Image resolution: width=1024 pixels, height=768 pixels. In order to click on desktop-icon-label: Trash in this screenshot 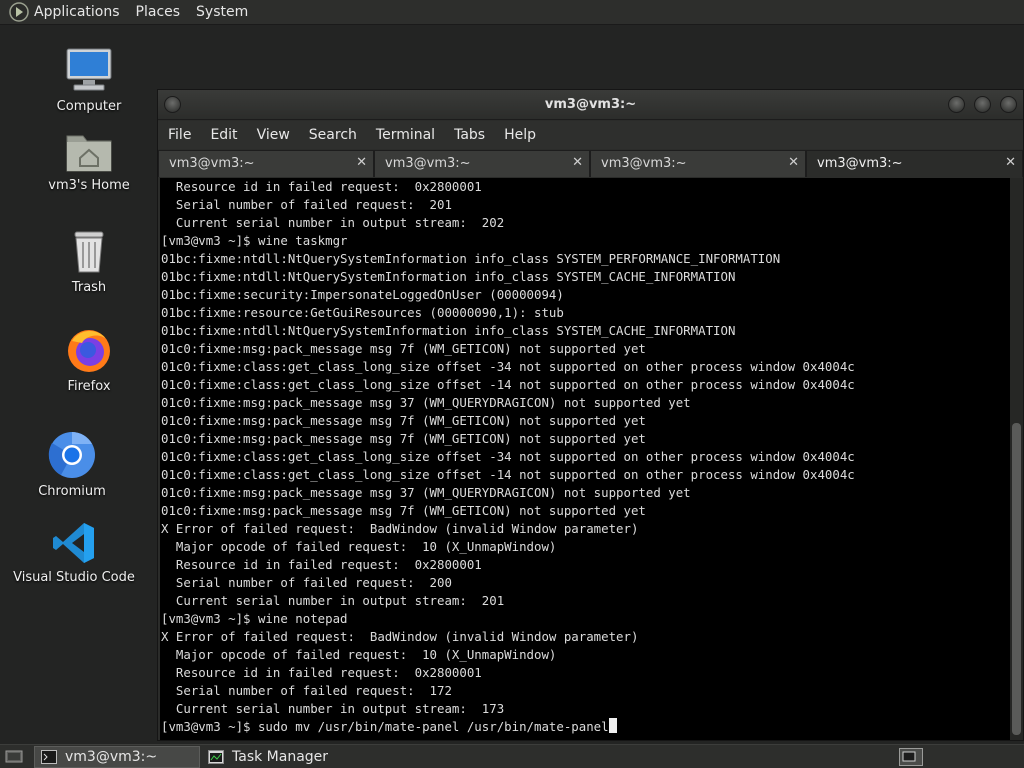, I will do `click(89, 287)`.